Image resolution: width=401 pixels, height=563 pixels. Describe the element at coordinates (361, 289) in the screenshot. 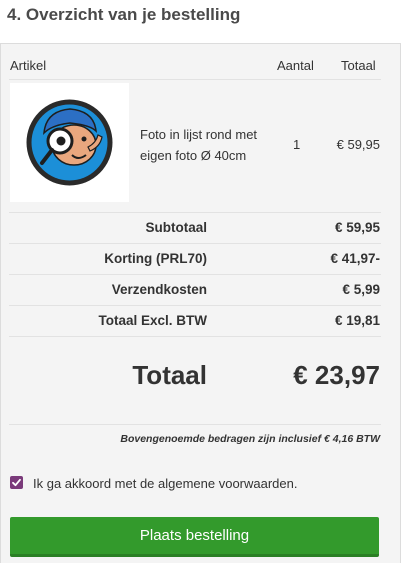

I see `shipping-value: € 5,99` at that location.